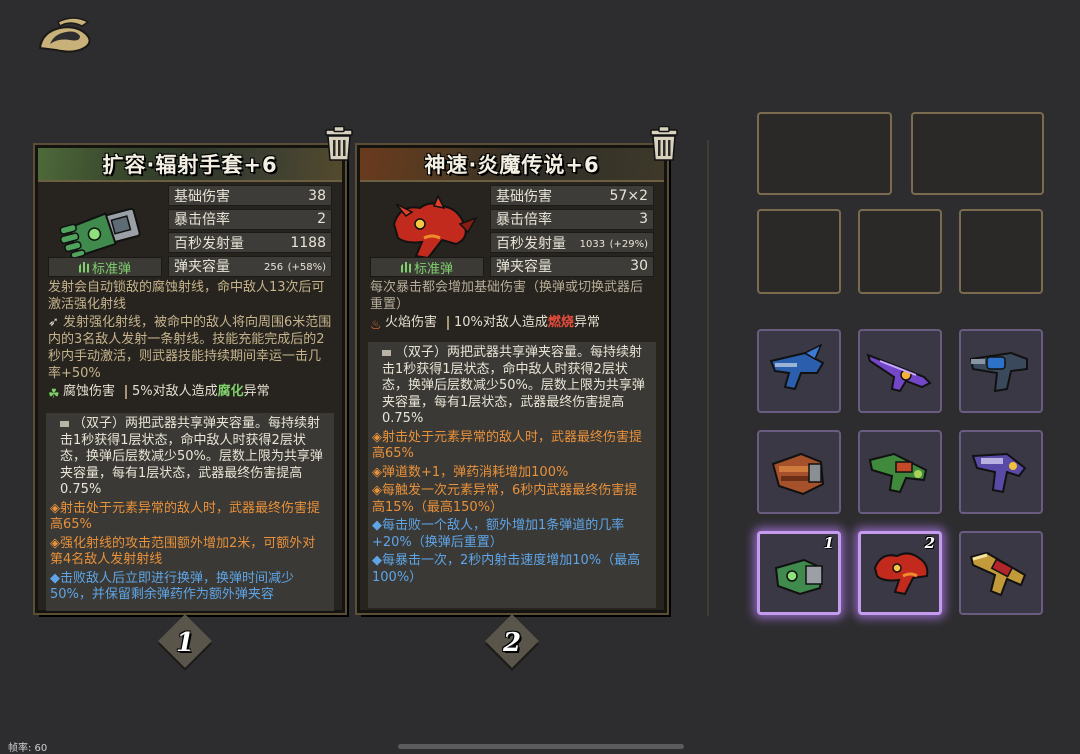 Image resolution: width=1080 pixels, height=754 pixels. What do you see at coordinates (572, 242) in the screenshot?
I see `stat-fire-rate: 百秒发射量 1033 (+29%)` at bounding box center [572, 242].